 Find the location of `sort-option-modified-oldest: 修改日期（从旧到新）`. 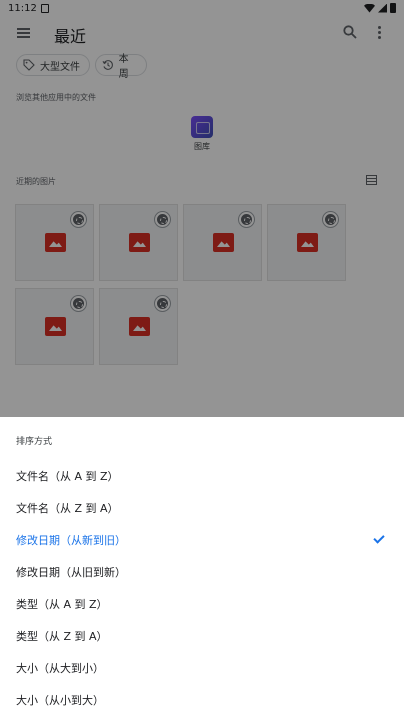

sort-option-modified-oldest: 修改日期（从旧到新） is located at coordinates (202, 572).